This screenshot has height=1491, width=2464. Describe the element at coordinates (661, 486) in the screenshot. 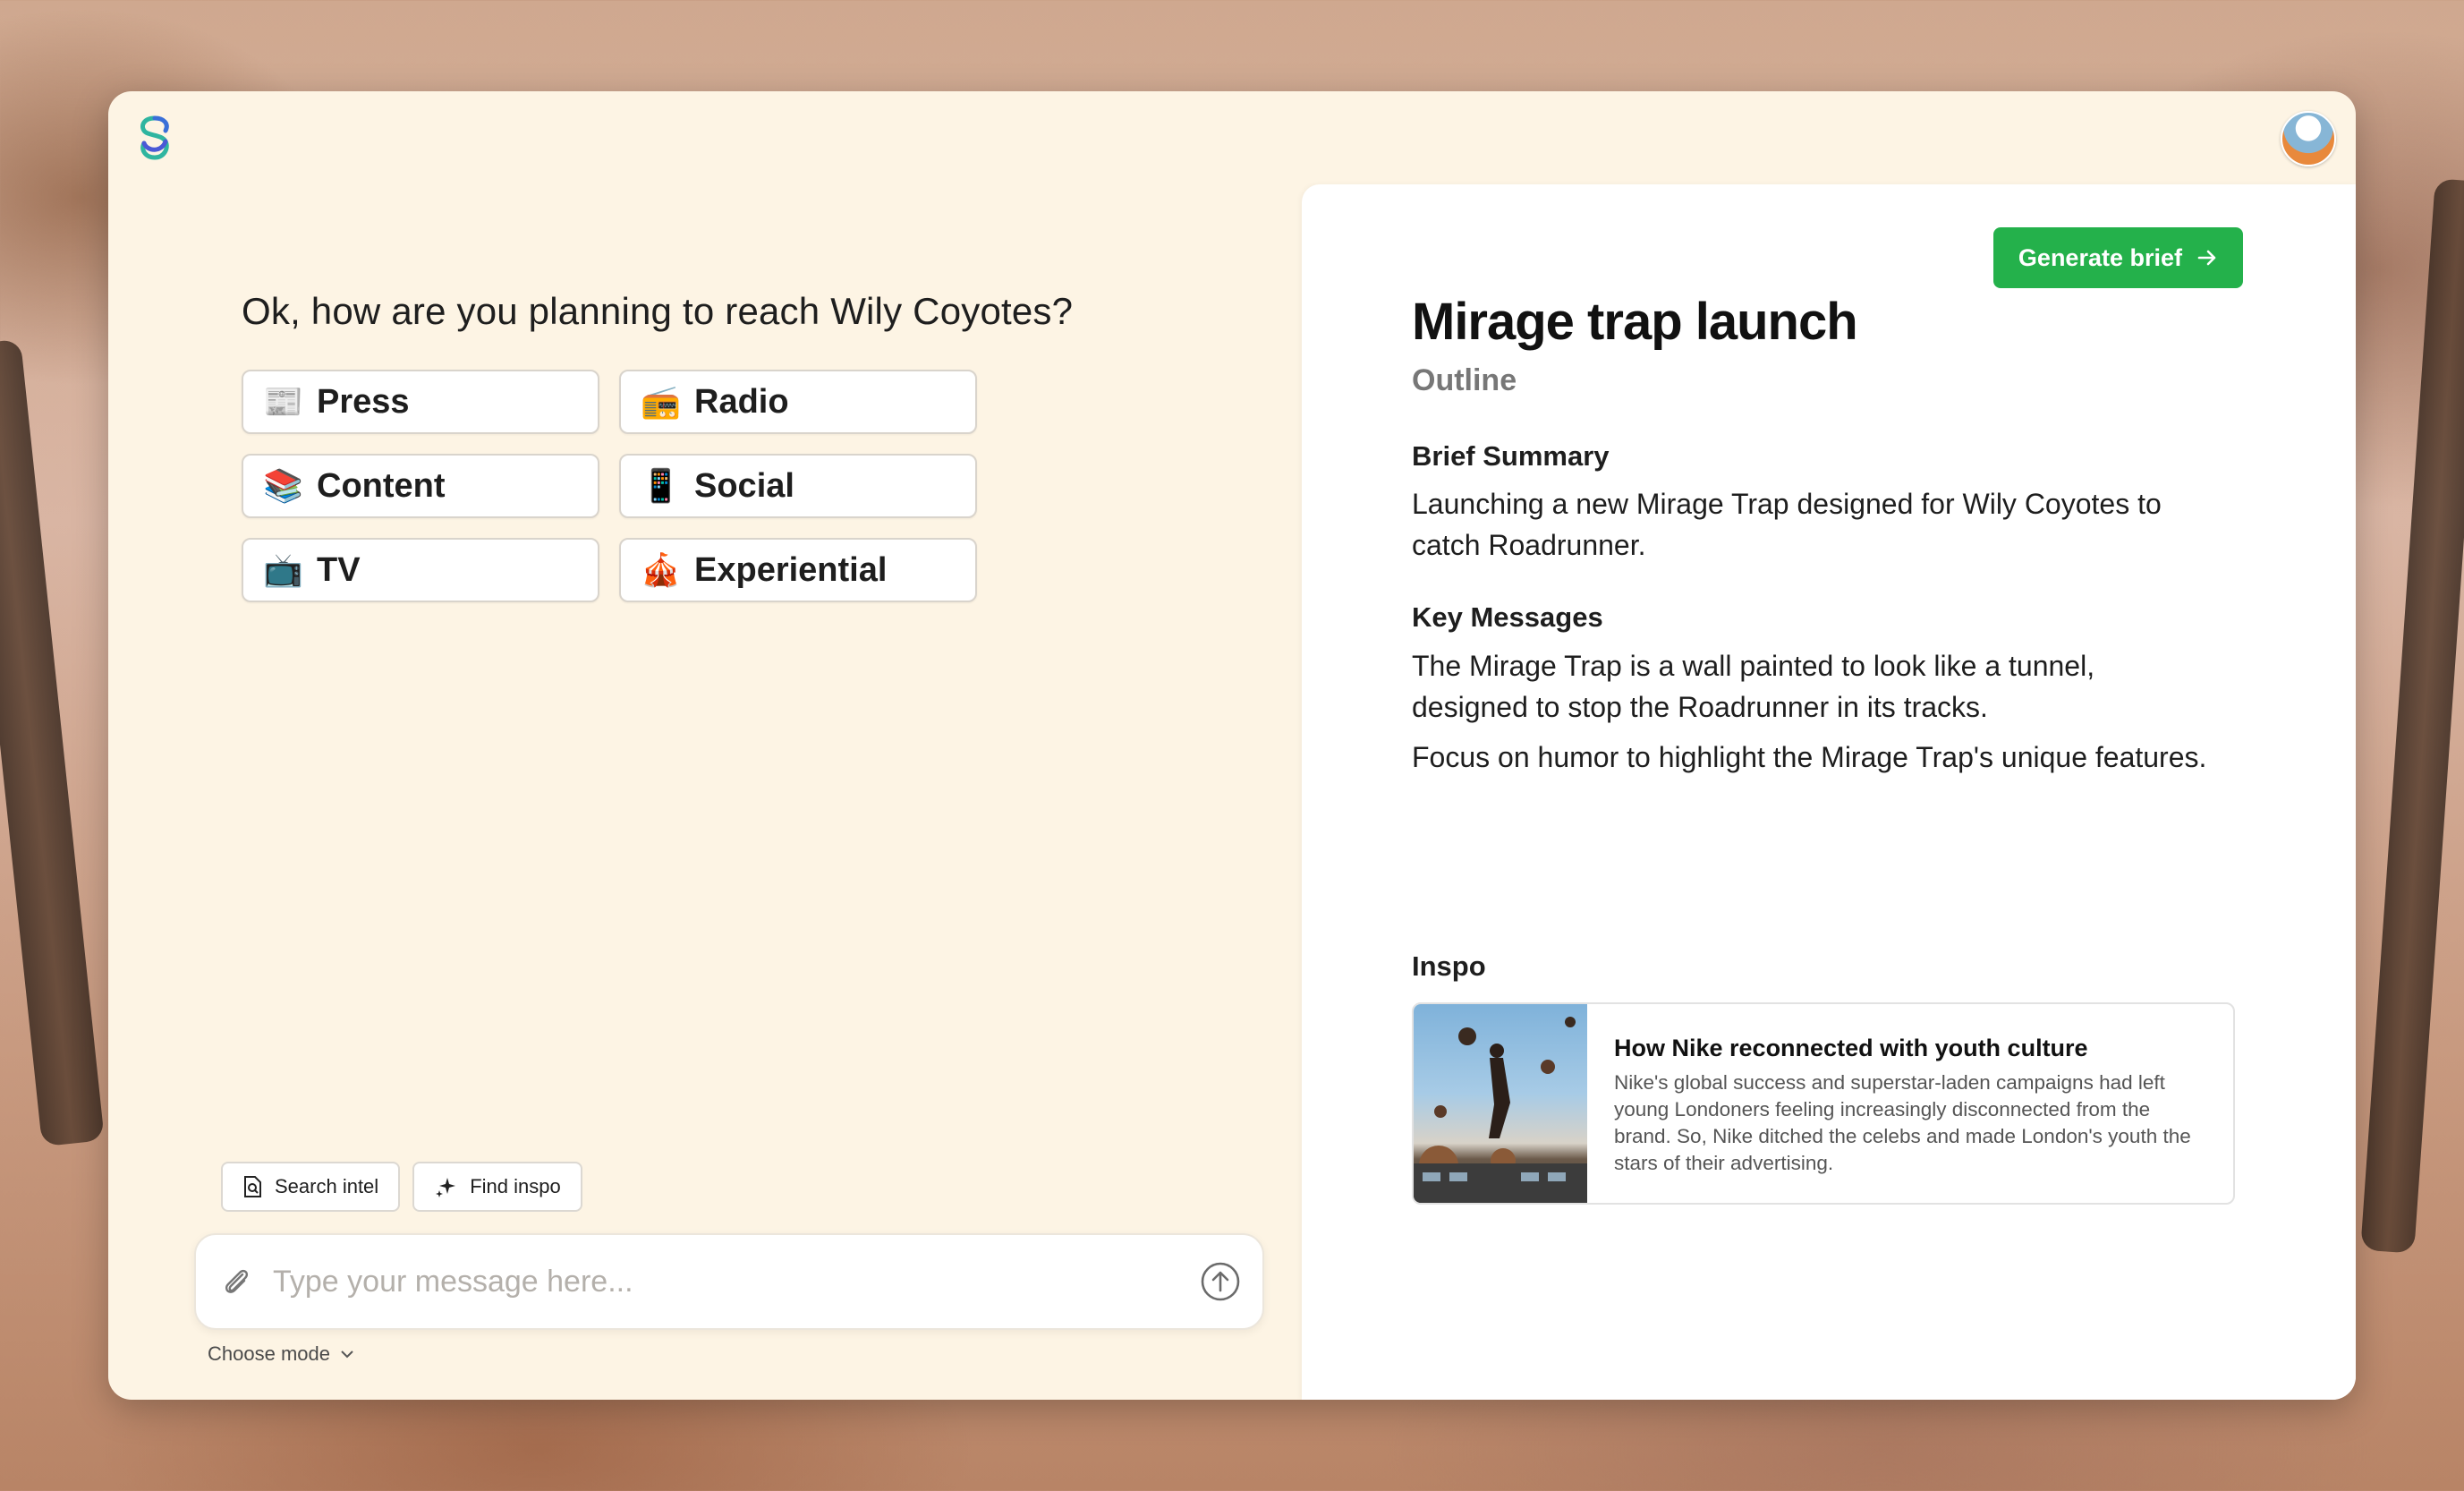

I see `mobile-phone-icon: 📱` at that location.